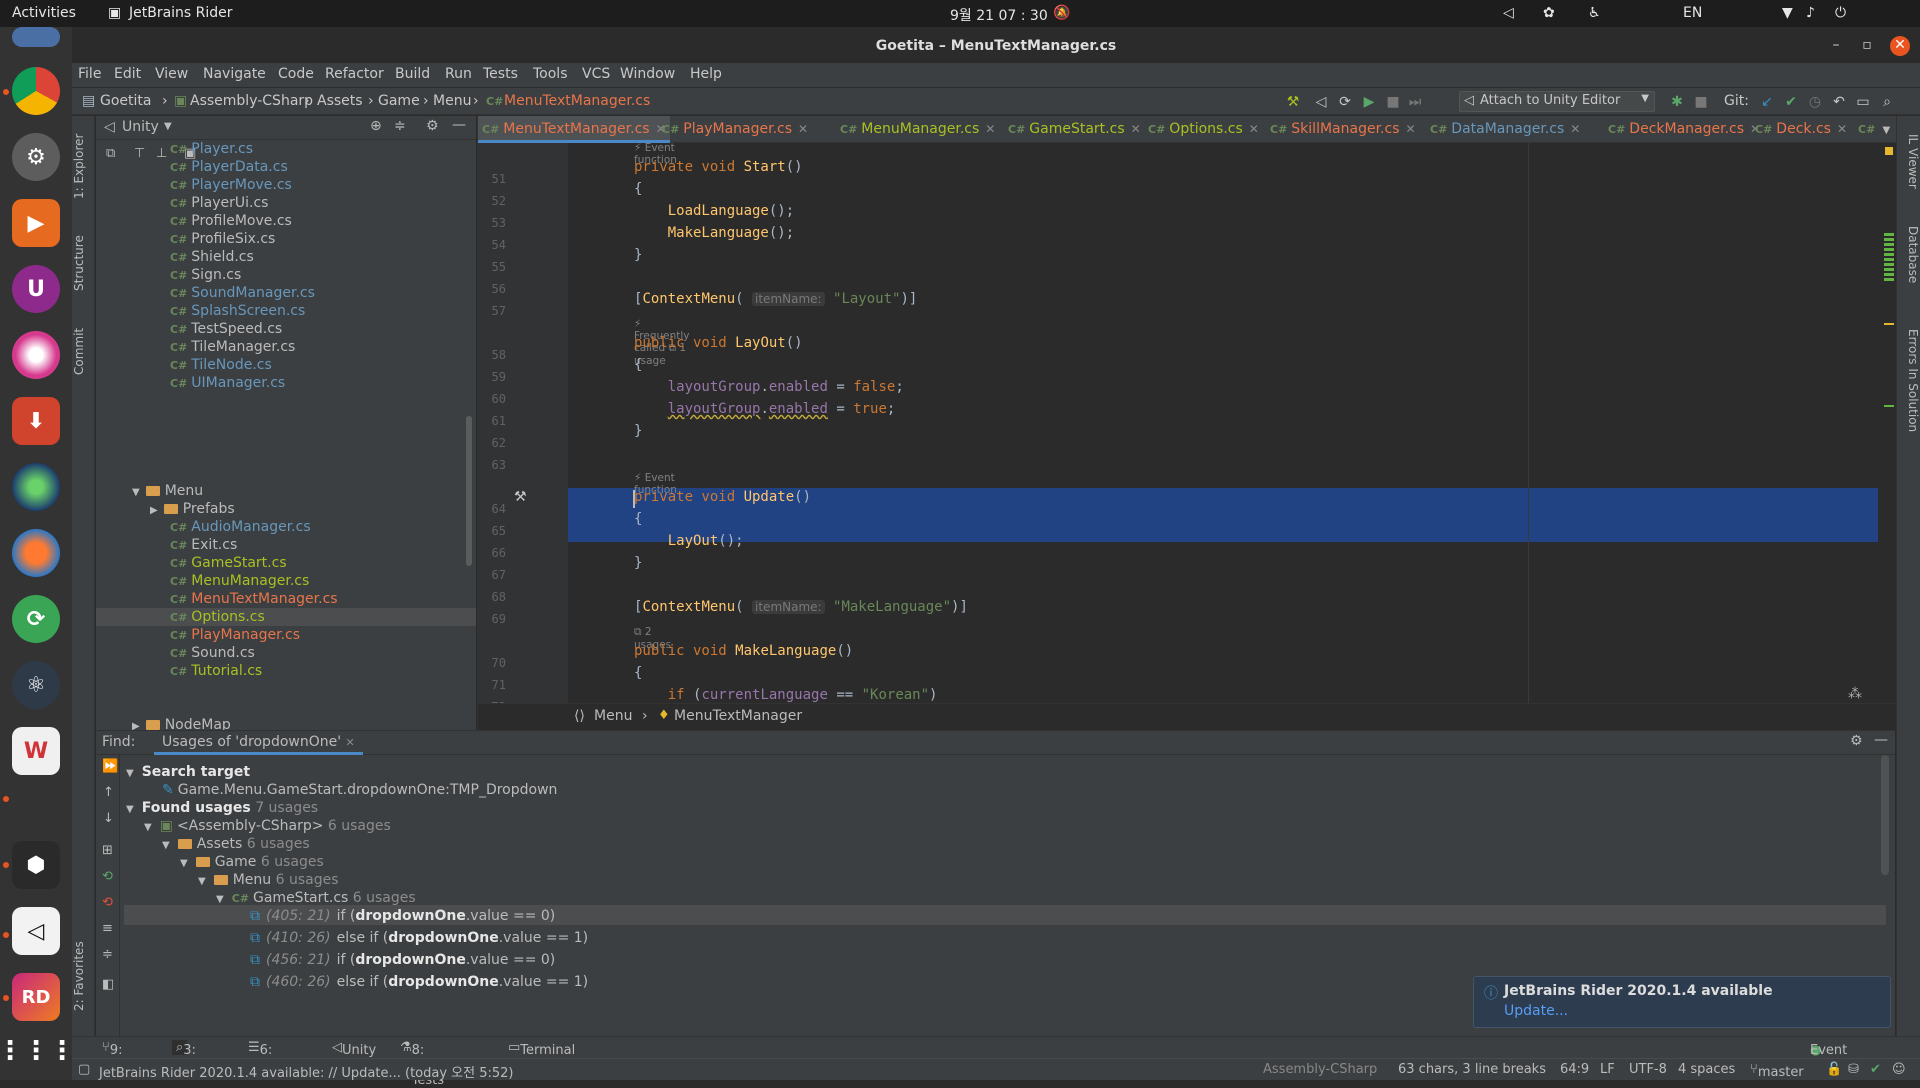 This screenshot has width=1920, height=1088. What do you see at coordinates (107, 850) in the screenshot?
I see `group-icon: ⊞` at bounding box center [107, 850].